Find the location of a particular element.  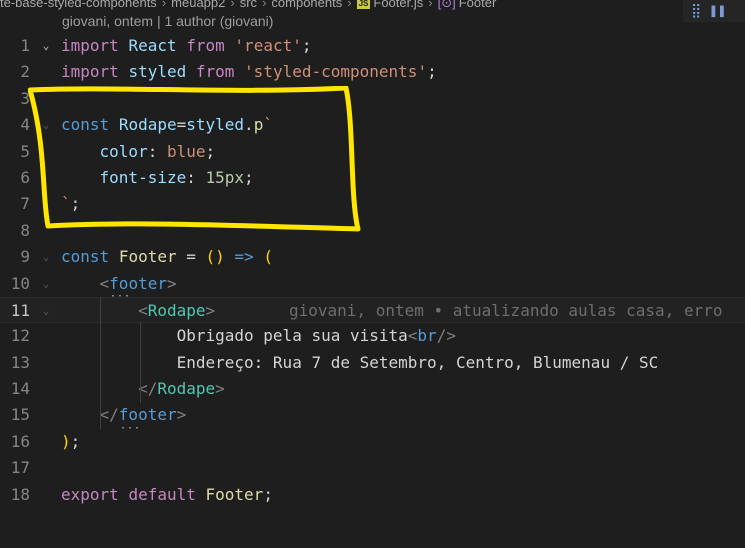

line-number: 5 is located at coordinates (15, 152).